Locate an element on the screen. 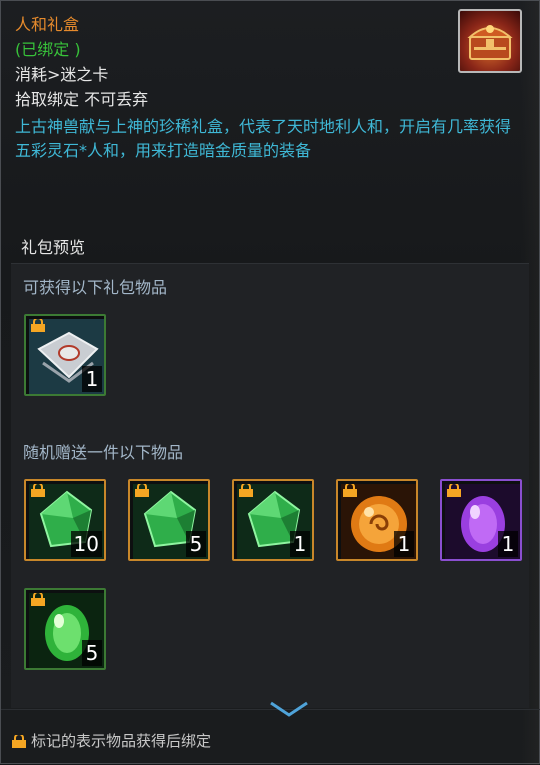 The image size is (540, 765). treasure-chest-icon is located at coordinates (490, 41).